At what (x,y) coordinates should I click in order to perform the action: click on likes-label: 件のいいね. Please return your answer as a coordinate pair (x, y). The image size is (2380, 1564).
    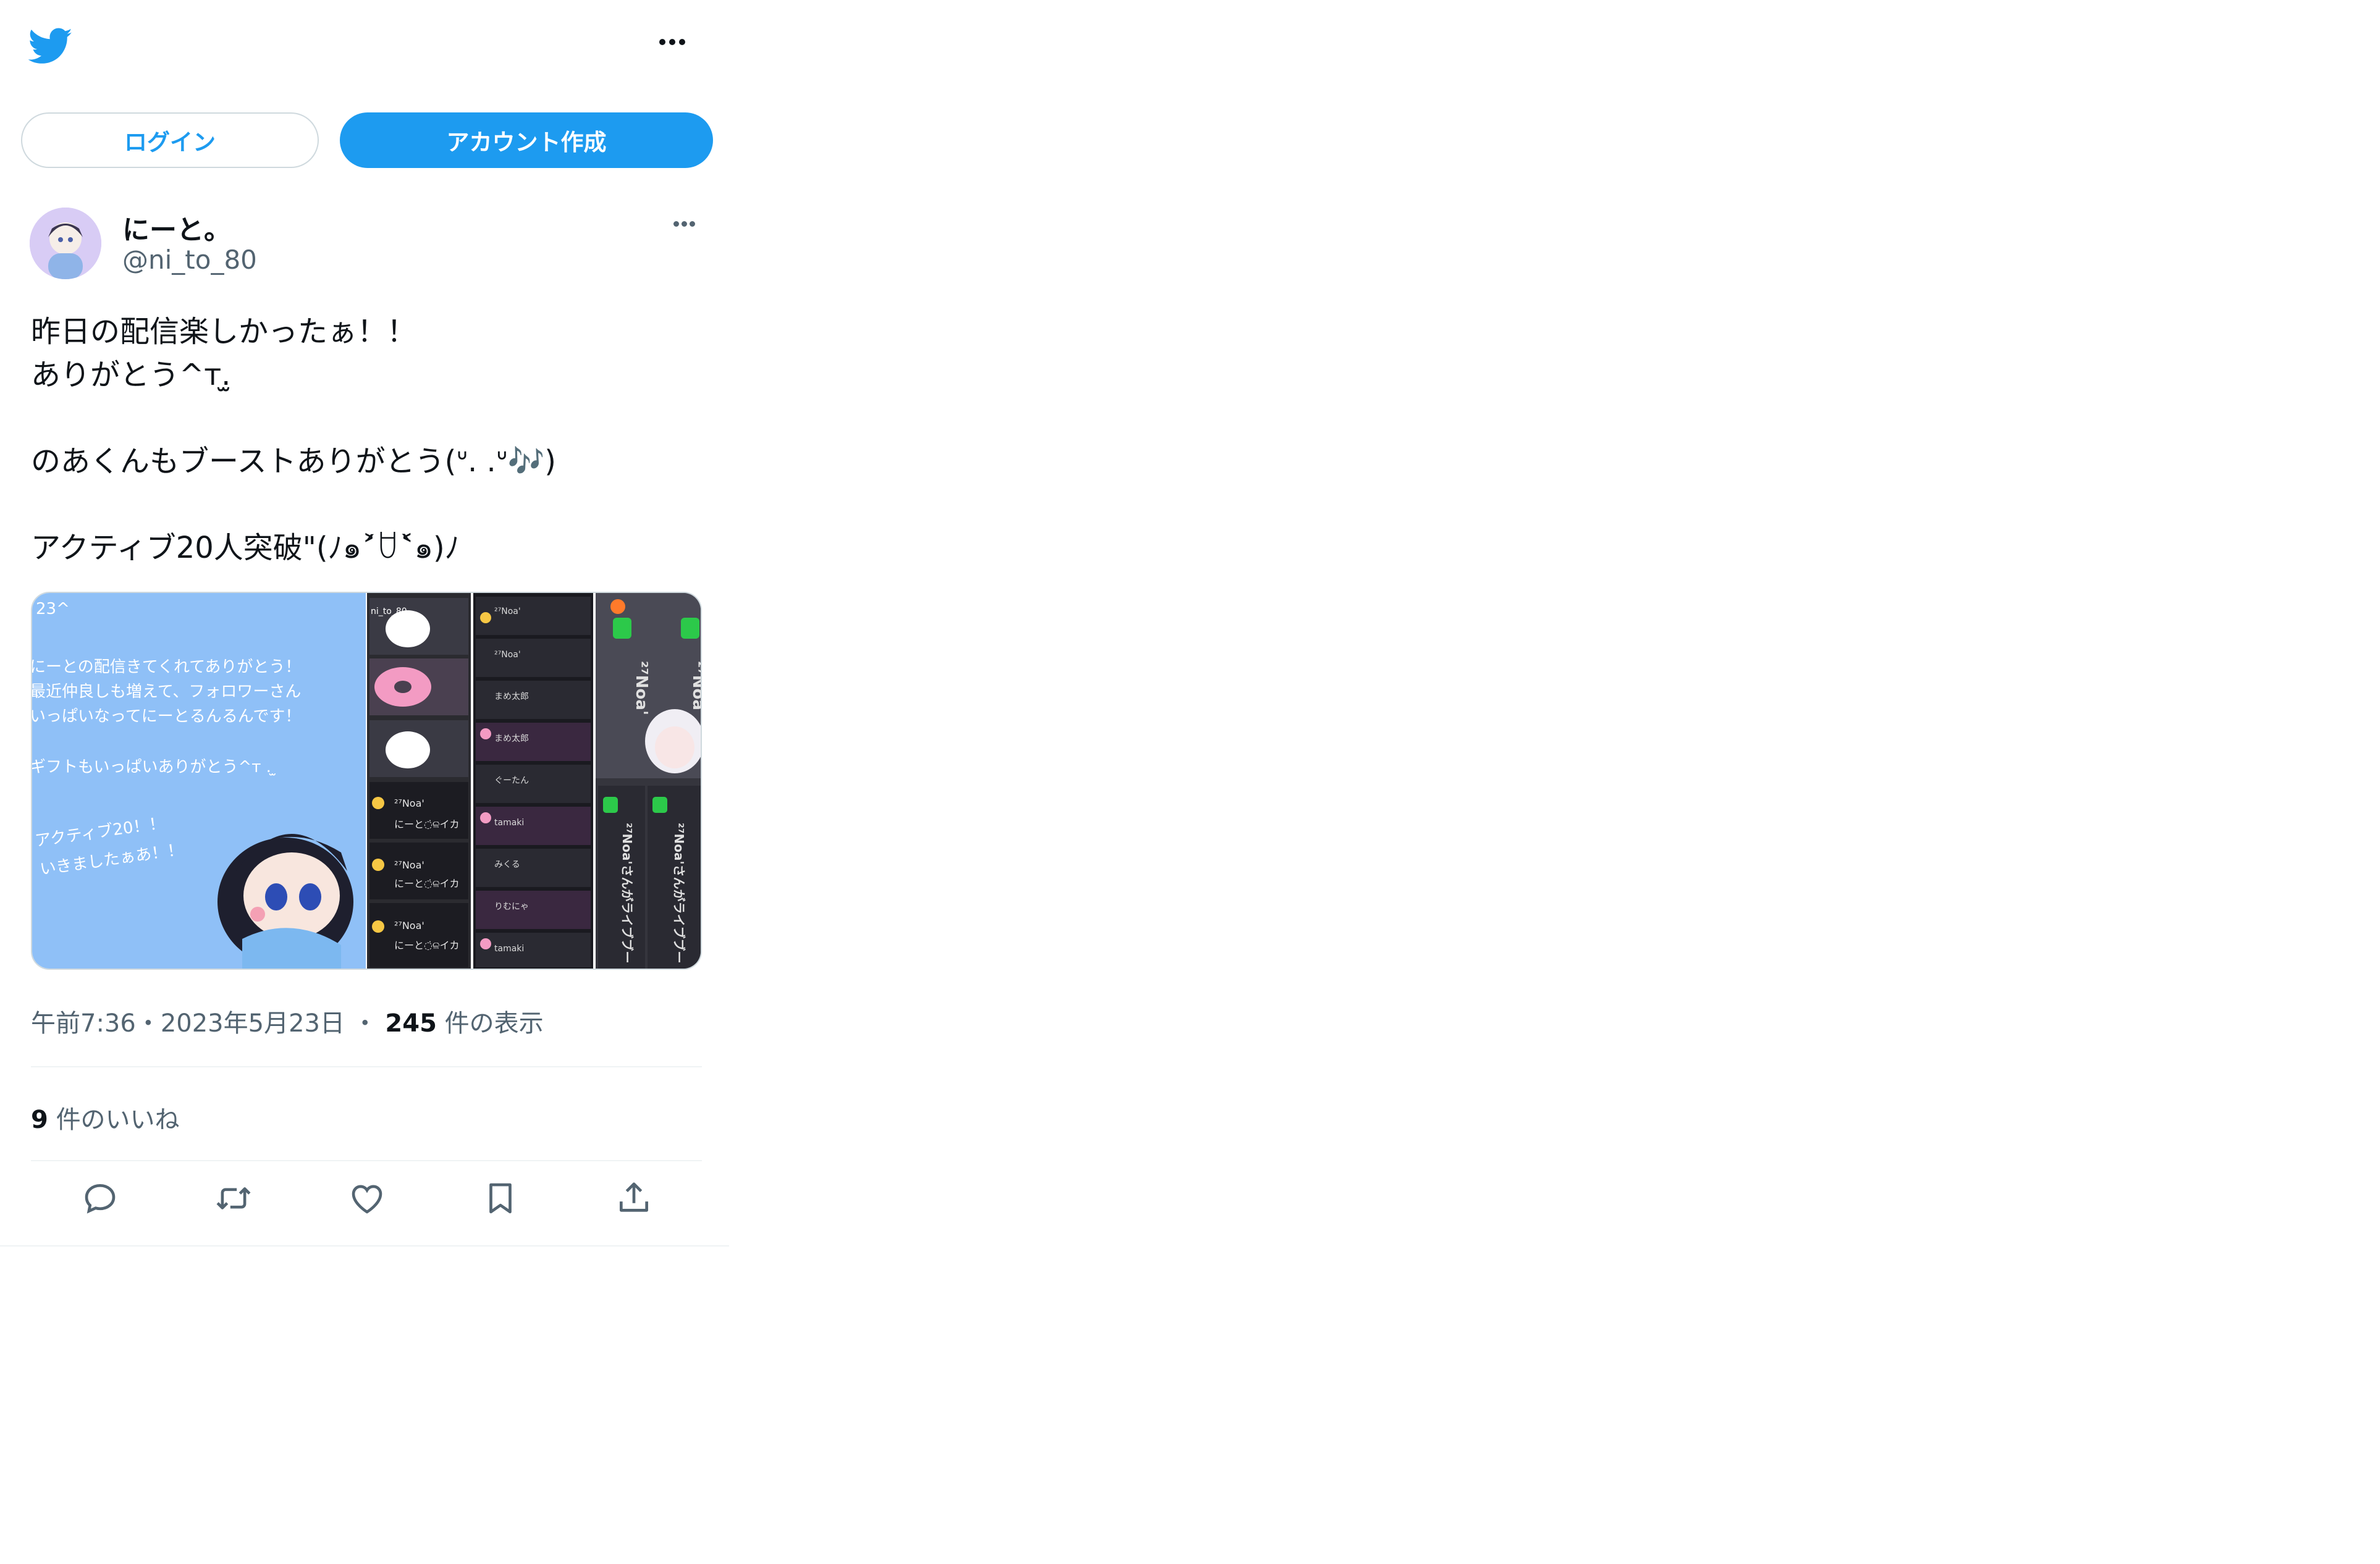
    Looking at the image, I should click on (118, 1120).